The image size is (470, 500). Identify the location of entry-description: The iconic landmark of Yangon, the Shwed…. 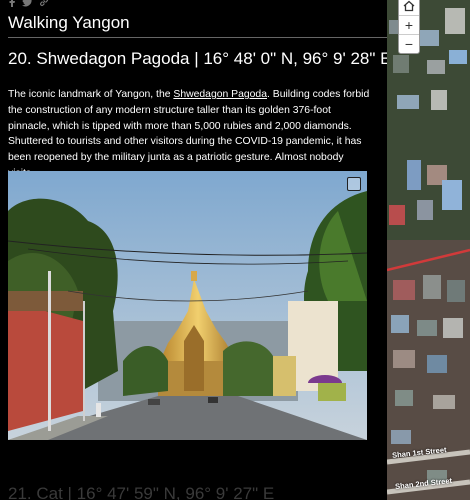
(189, 134).